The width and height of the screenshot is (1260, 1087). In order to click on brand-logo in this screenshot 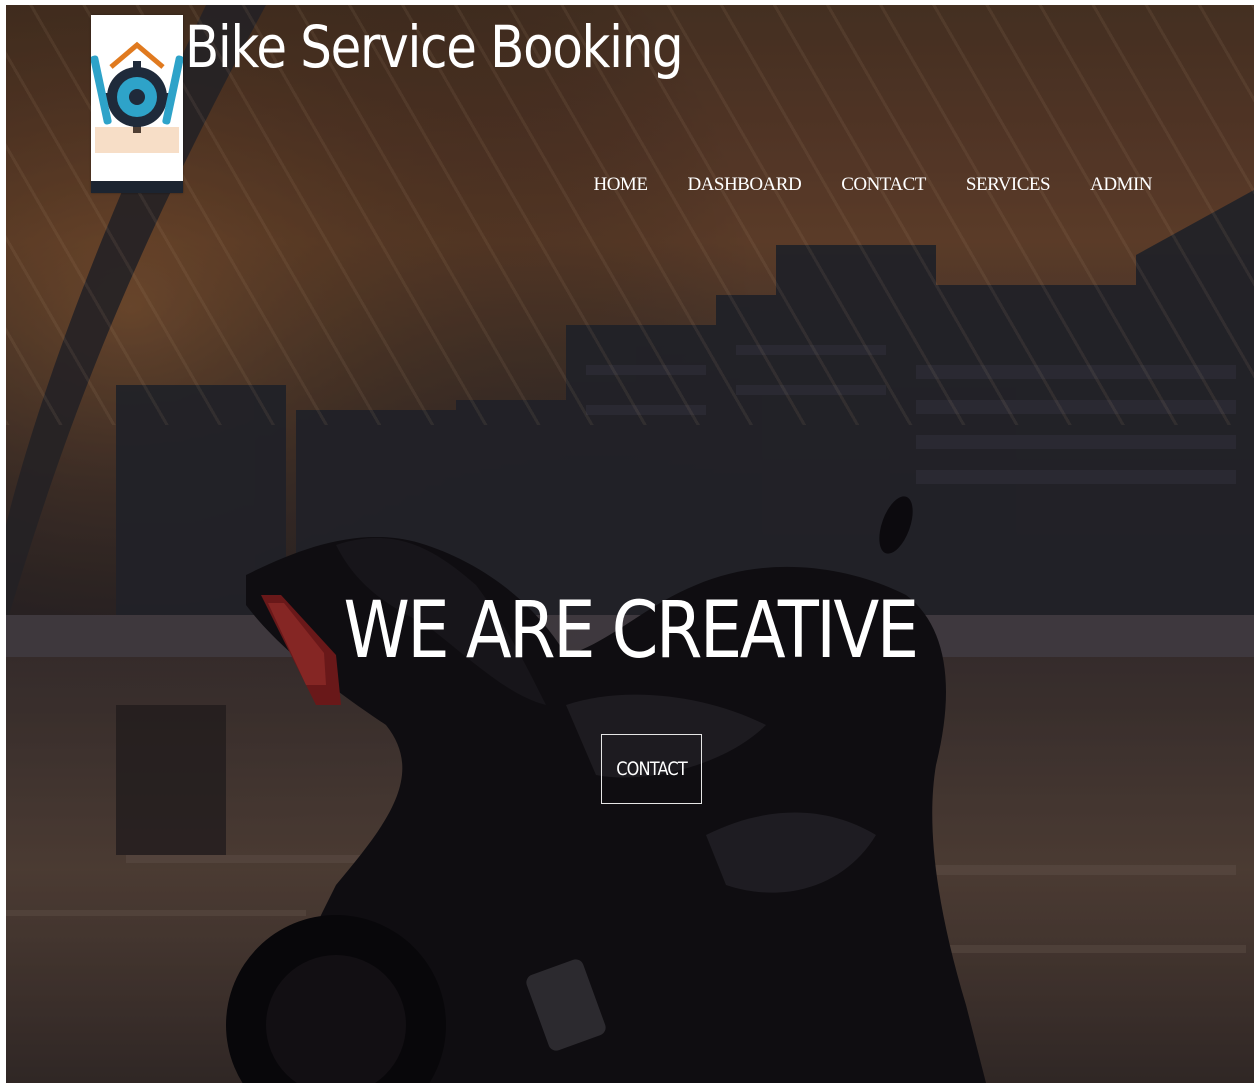, I will do `click(137, 104)`.